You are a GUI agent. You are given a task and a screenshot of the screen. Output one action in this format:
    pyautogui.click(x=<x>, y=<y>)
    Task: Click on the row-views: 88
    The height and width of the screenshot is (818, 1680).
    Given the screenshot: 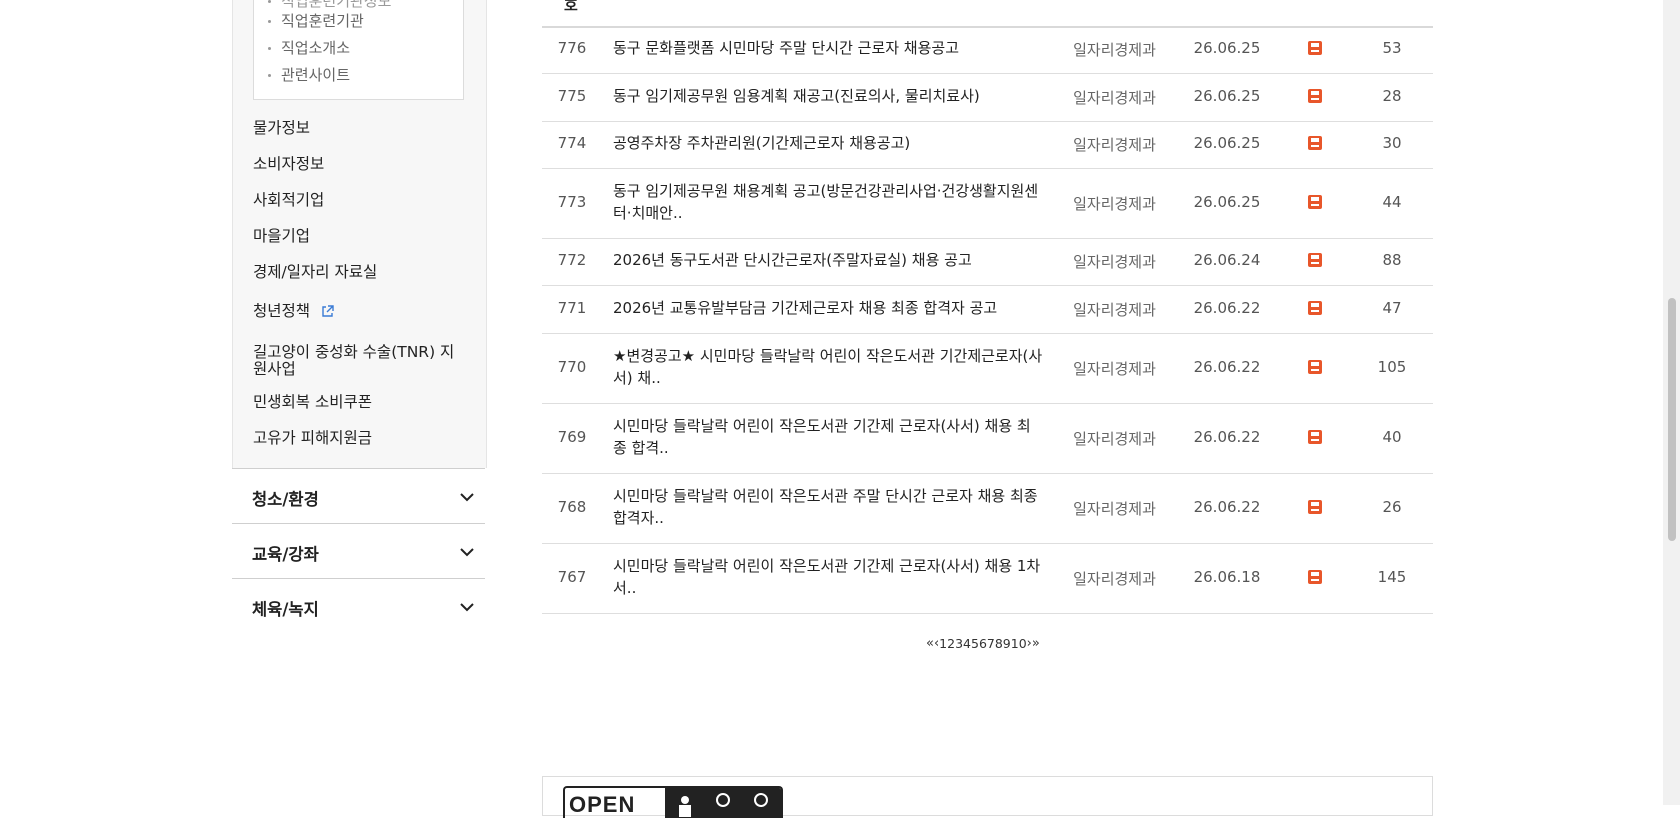 What is the action you would take?
    pyautogui.click(x=1392, y=260)
    